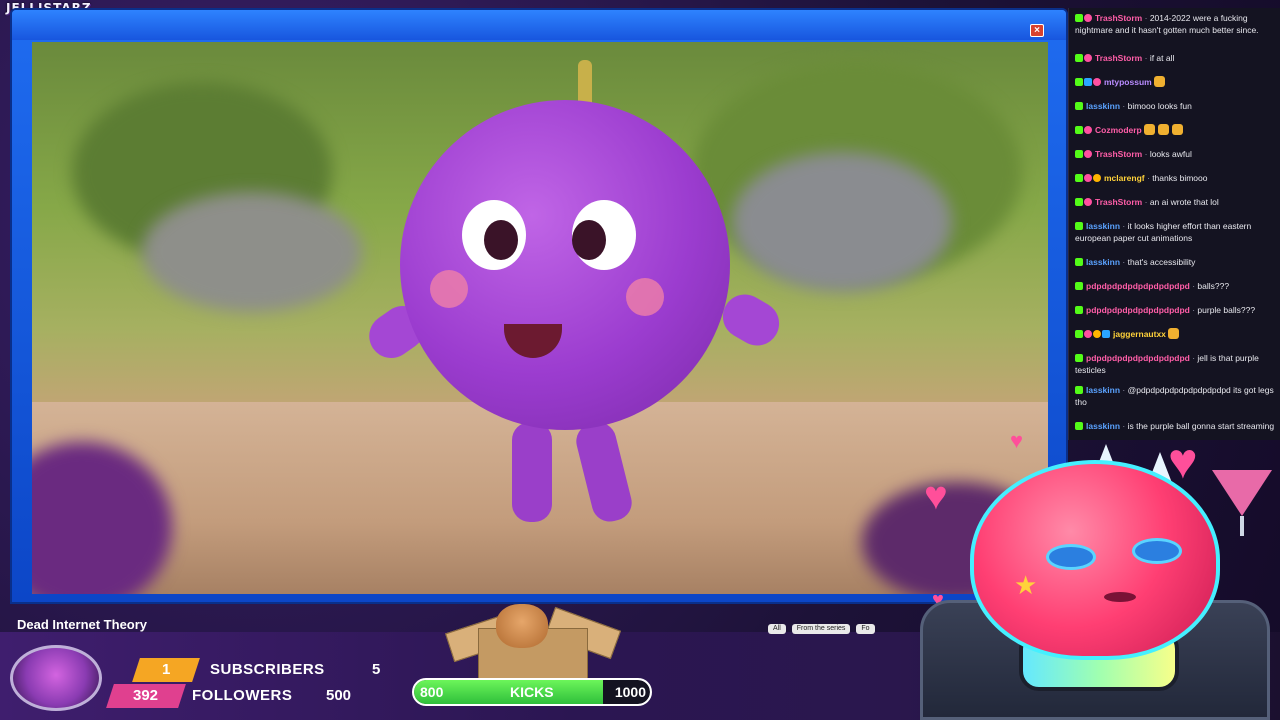  I want to click on slime-robot-mascot: ♥ ♥ ♥ ♥ ★, so click(1090, 575).